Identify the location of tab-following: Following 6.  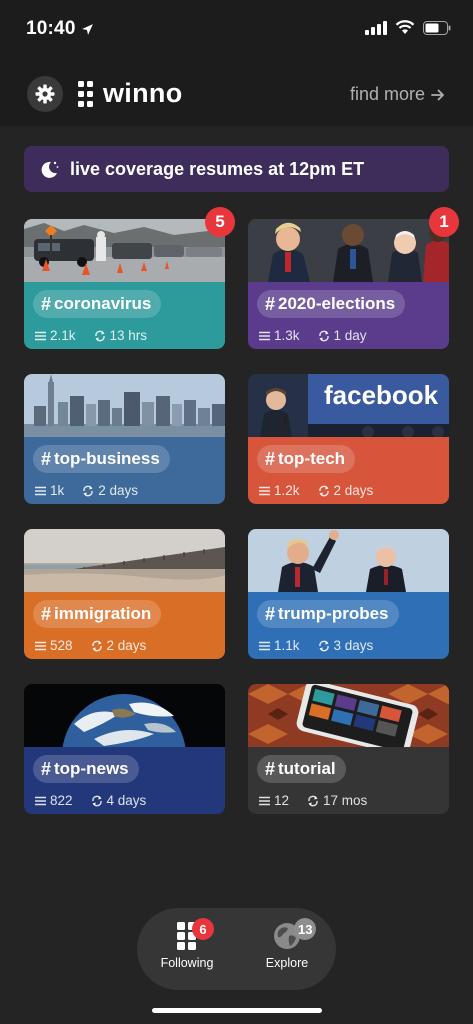
(187, 944).